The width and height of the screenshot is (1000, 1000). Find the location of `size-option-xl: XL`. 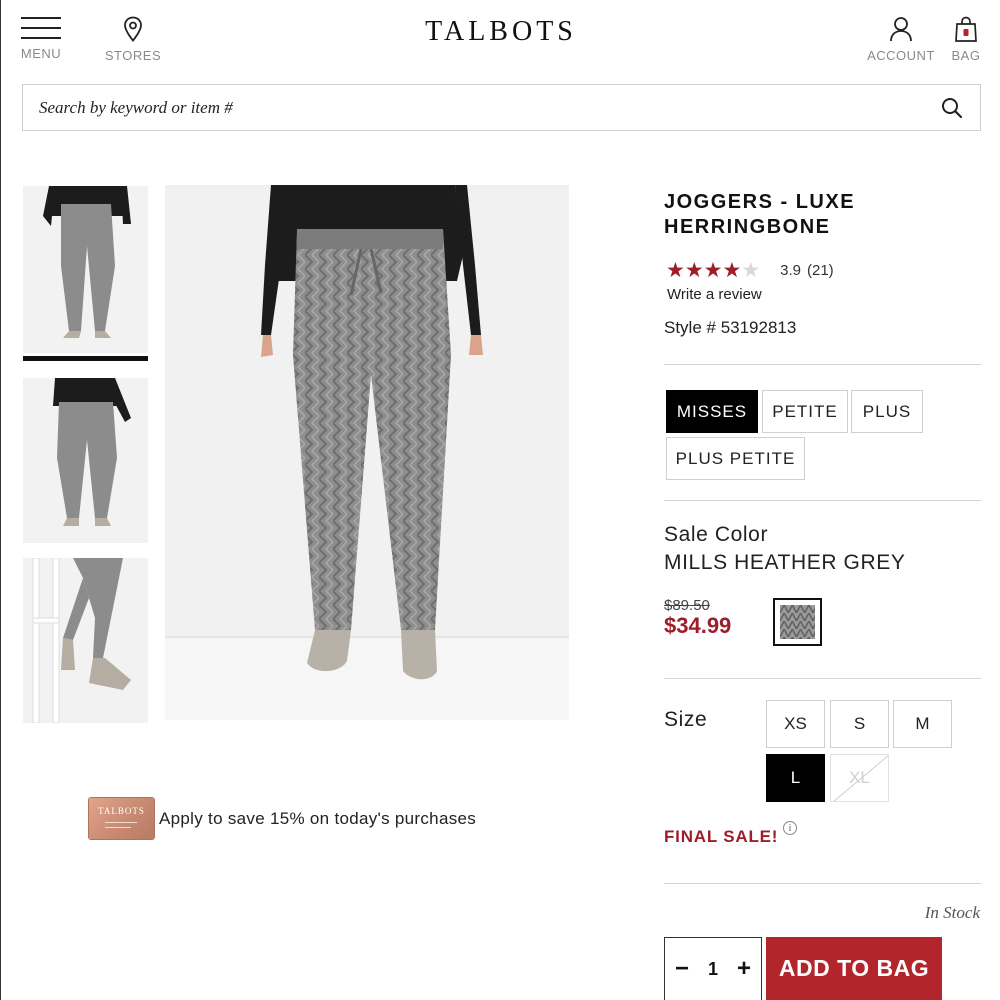

size-option-xl: XL is located at coordinates (859, 778).